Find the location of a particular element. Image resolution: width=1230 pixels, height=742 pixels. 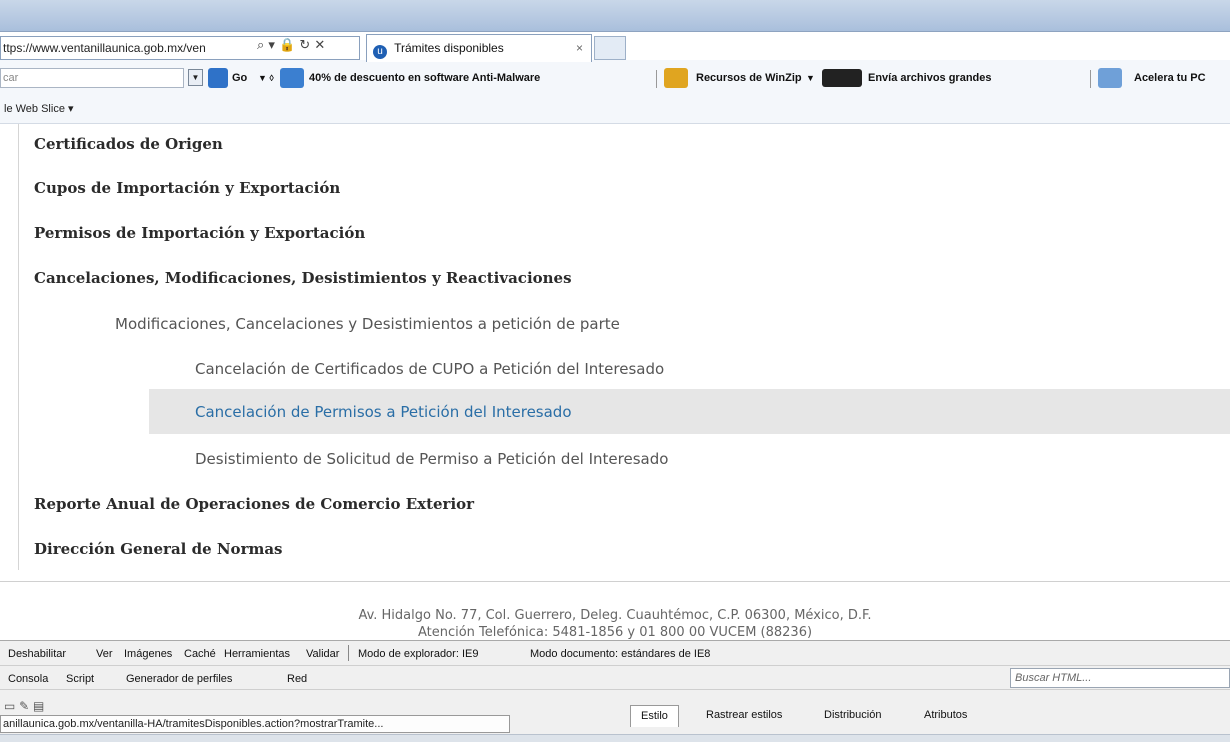

document-mode-selector: Modo documento: estándares de IE8 is located at coordinates (620, 654).